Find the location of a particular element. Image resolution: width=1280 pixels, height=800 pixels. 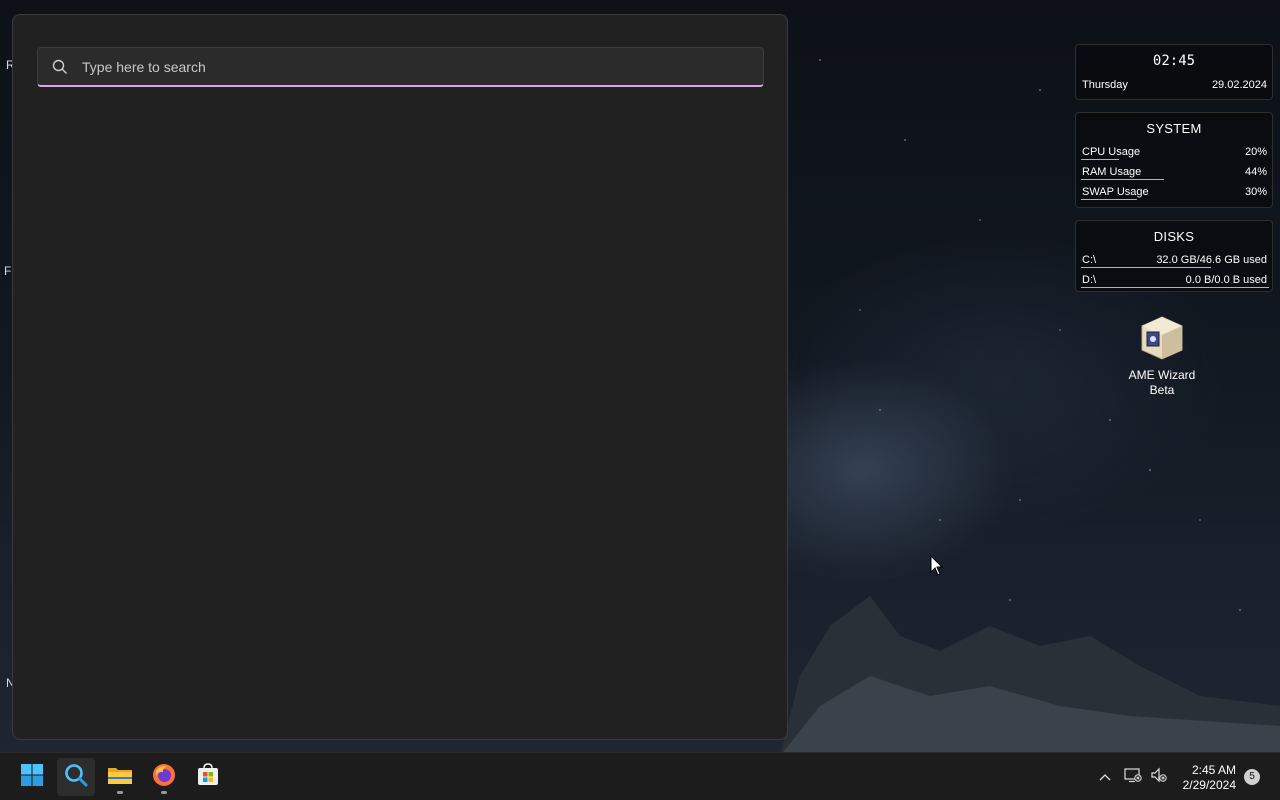

disks-widget-title: DISKS is located at coordinates (1174, 236).